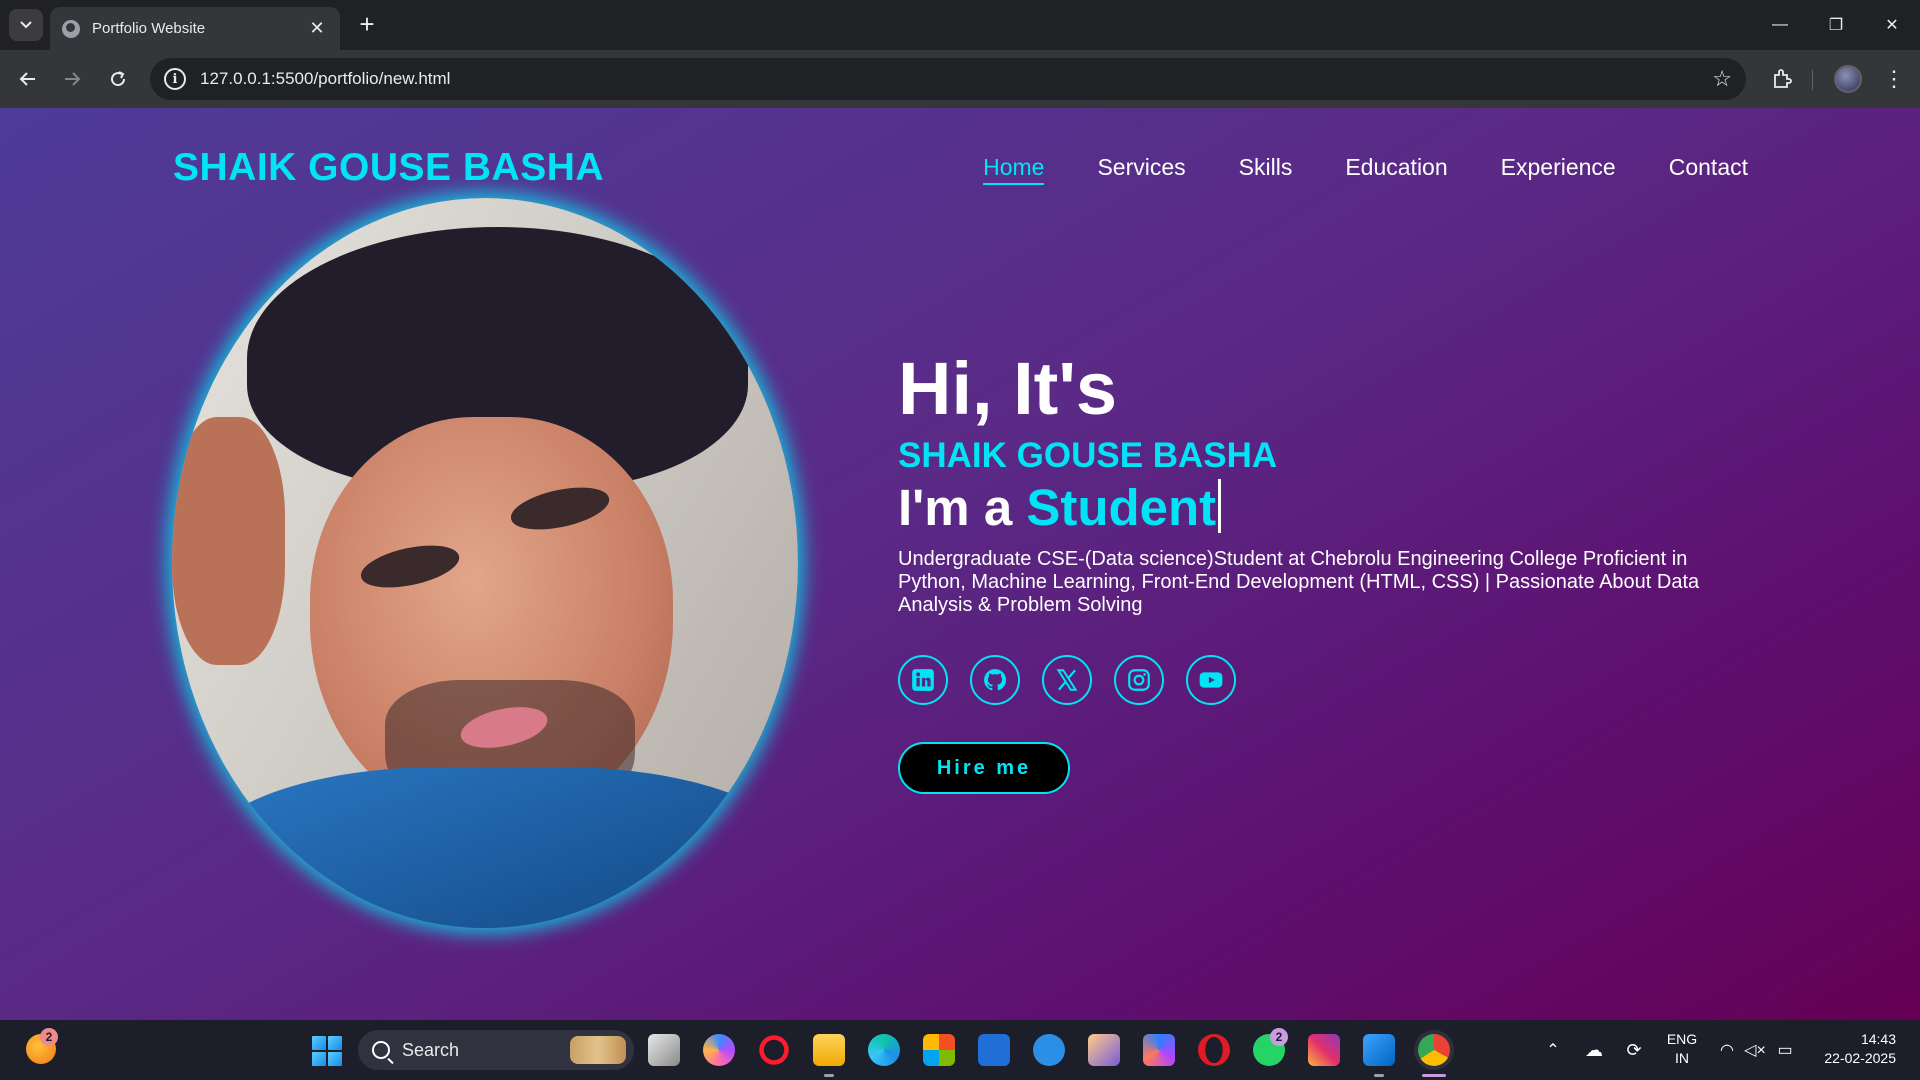 The image size is (1920, 1080). What do you see at coordinates (829, 1050) in the screenshot?
I see `file-explorer-icon` at bounding box center [829, 1050].